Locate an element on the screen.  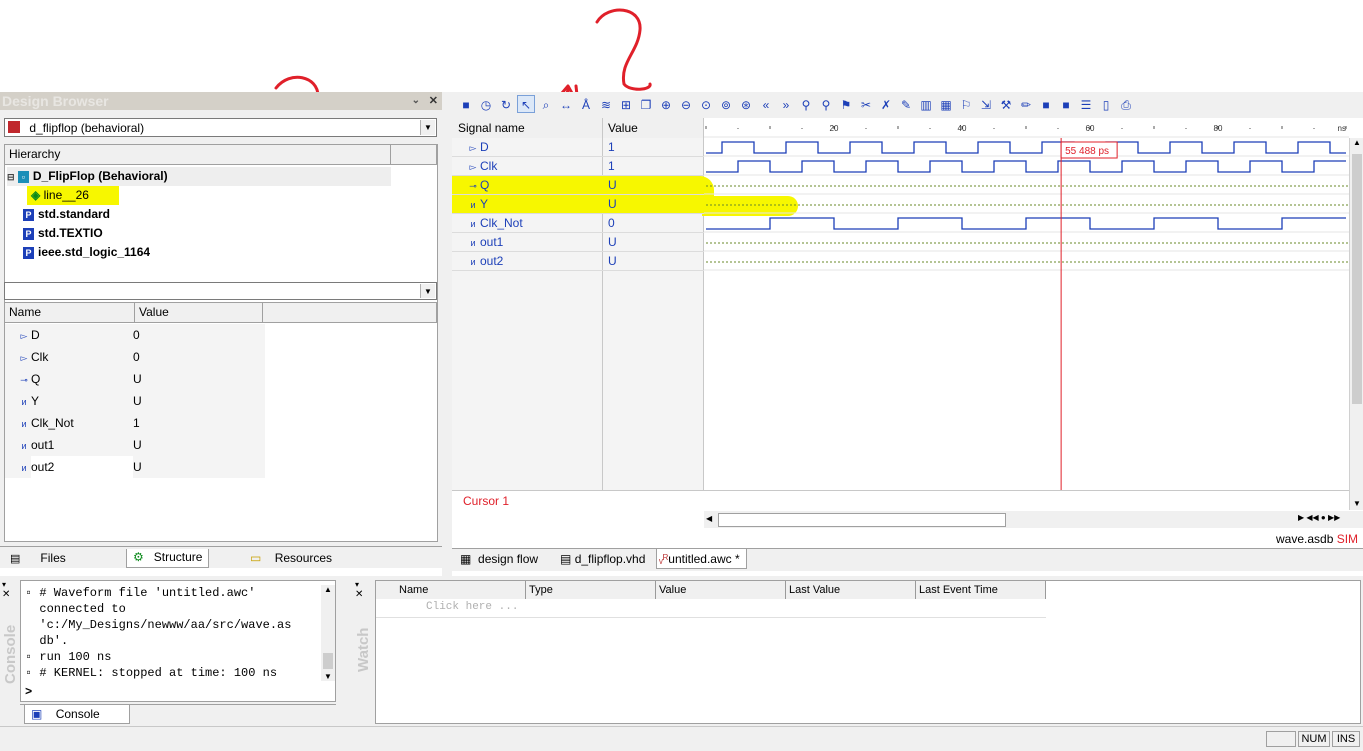
zoom-out-icon: ⊖ is located at coordinates (686, 105).